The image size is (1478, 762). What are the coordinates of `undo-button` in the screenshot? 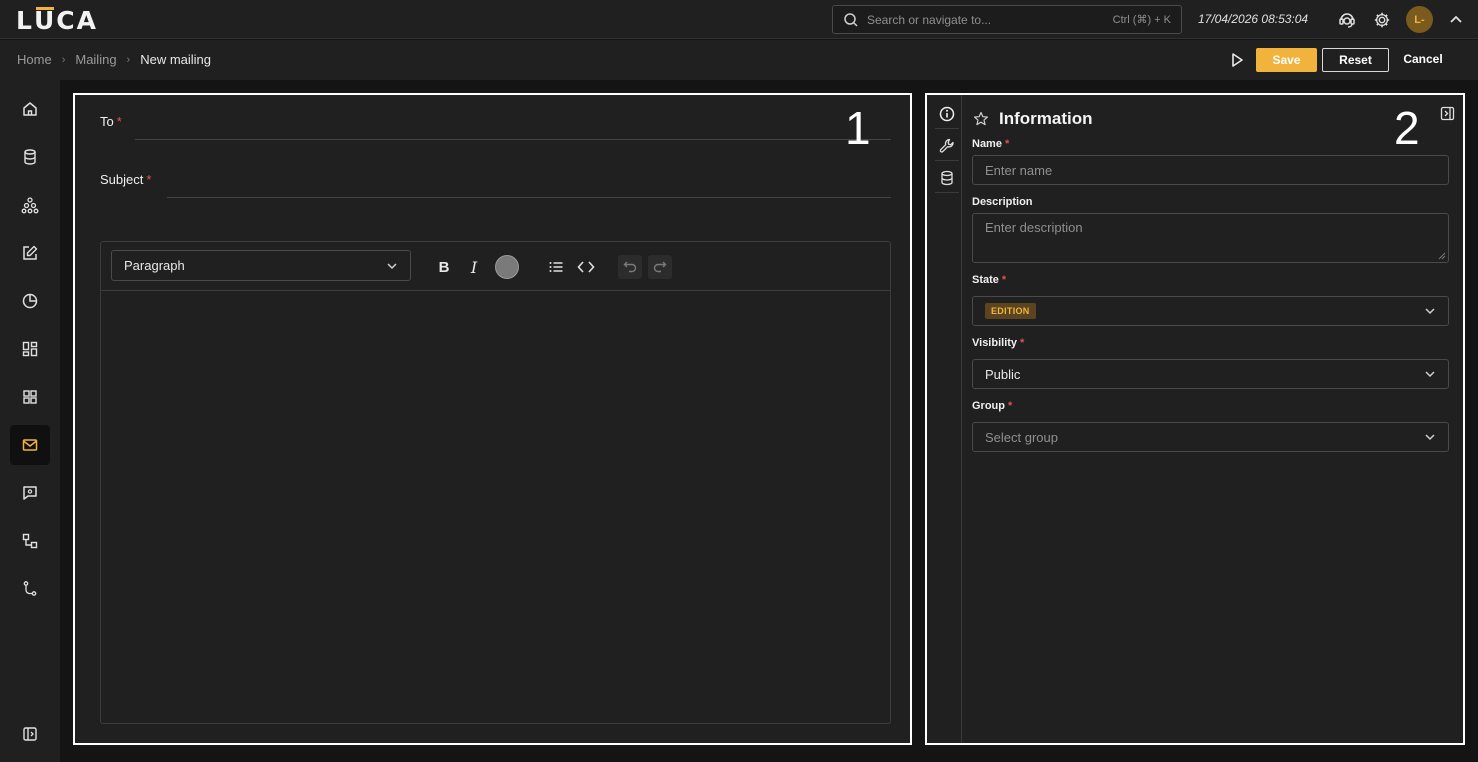 It's located at (630, 267).